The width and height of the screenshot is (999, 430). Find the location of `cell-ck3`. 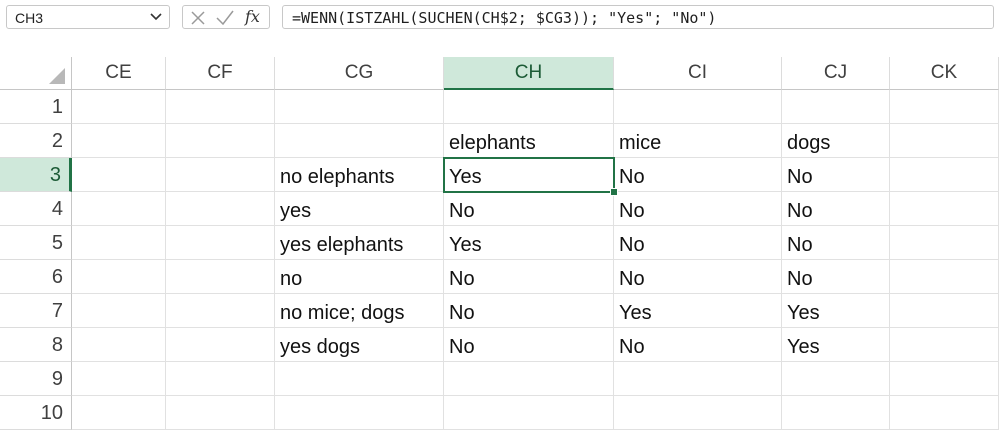

cell-ck3 is located at coordinates (944, 175).